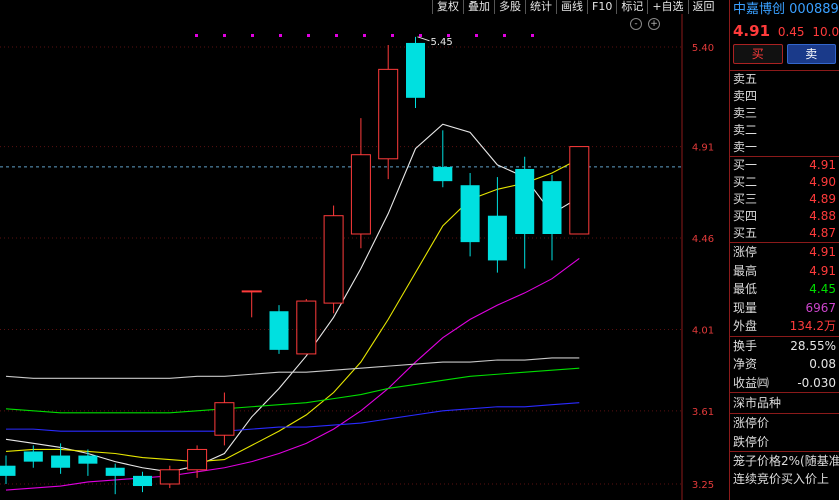 Image resolution: width=839 pixels, height=500 pixels. Describe the element at coordinates (751, 423) in the screenshot. I see `limit-label: 涨停价` at that location.